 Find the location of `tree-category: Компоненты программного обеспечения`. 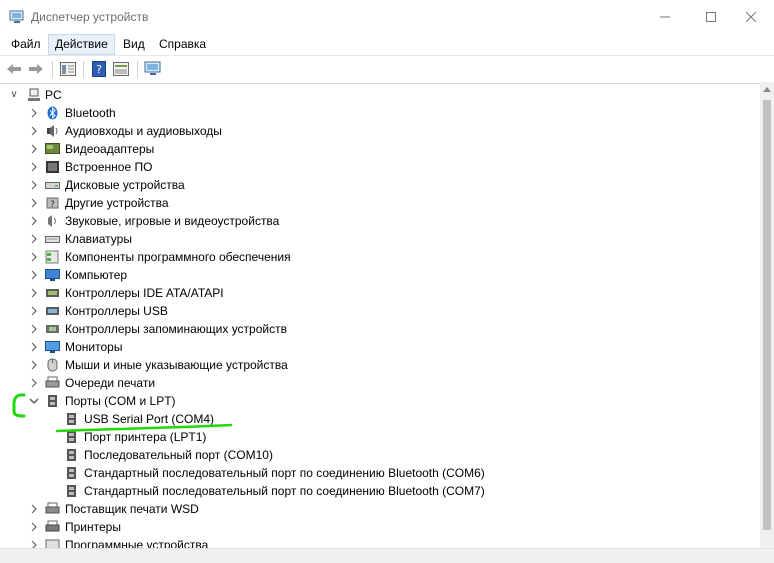

tree-category: Компоненты программного обеспечения is located at coordinates (380, 257).